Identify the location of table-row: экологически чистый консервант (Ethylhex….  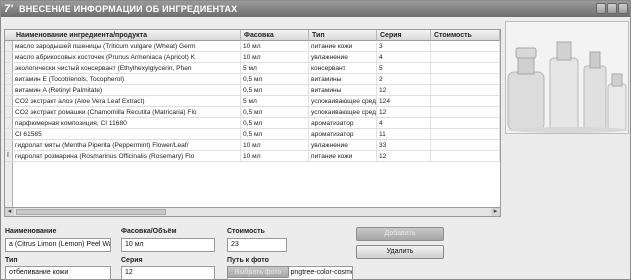
(252, 68).